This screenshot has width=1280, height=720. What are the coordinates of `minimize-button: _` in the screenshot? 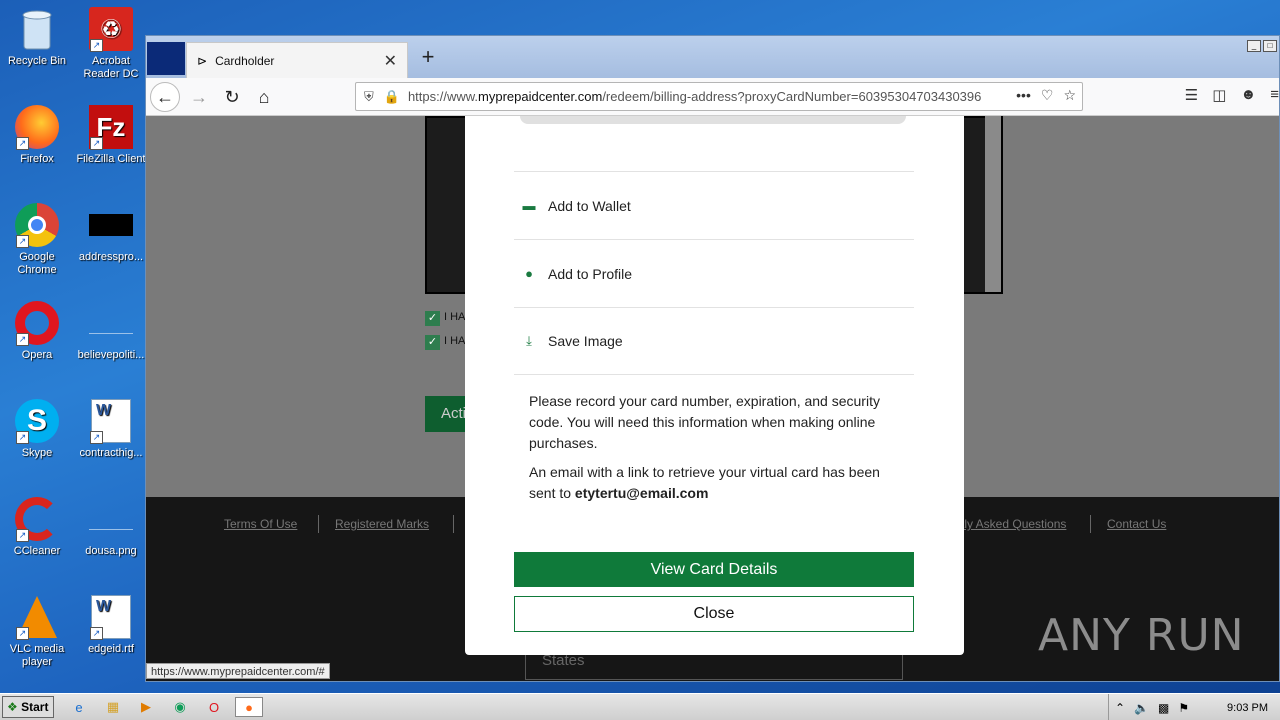 It's located at (1254, 46).